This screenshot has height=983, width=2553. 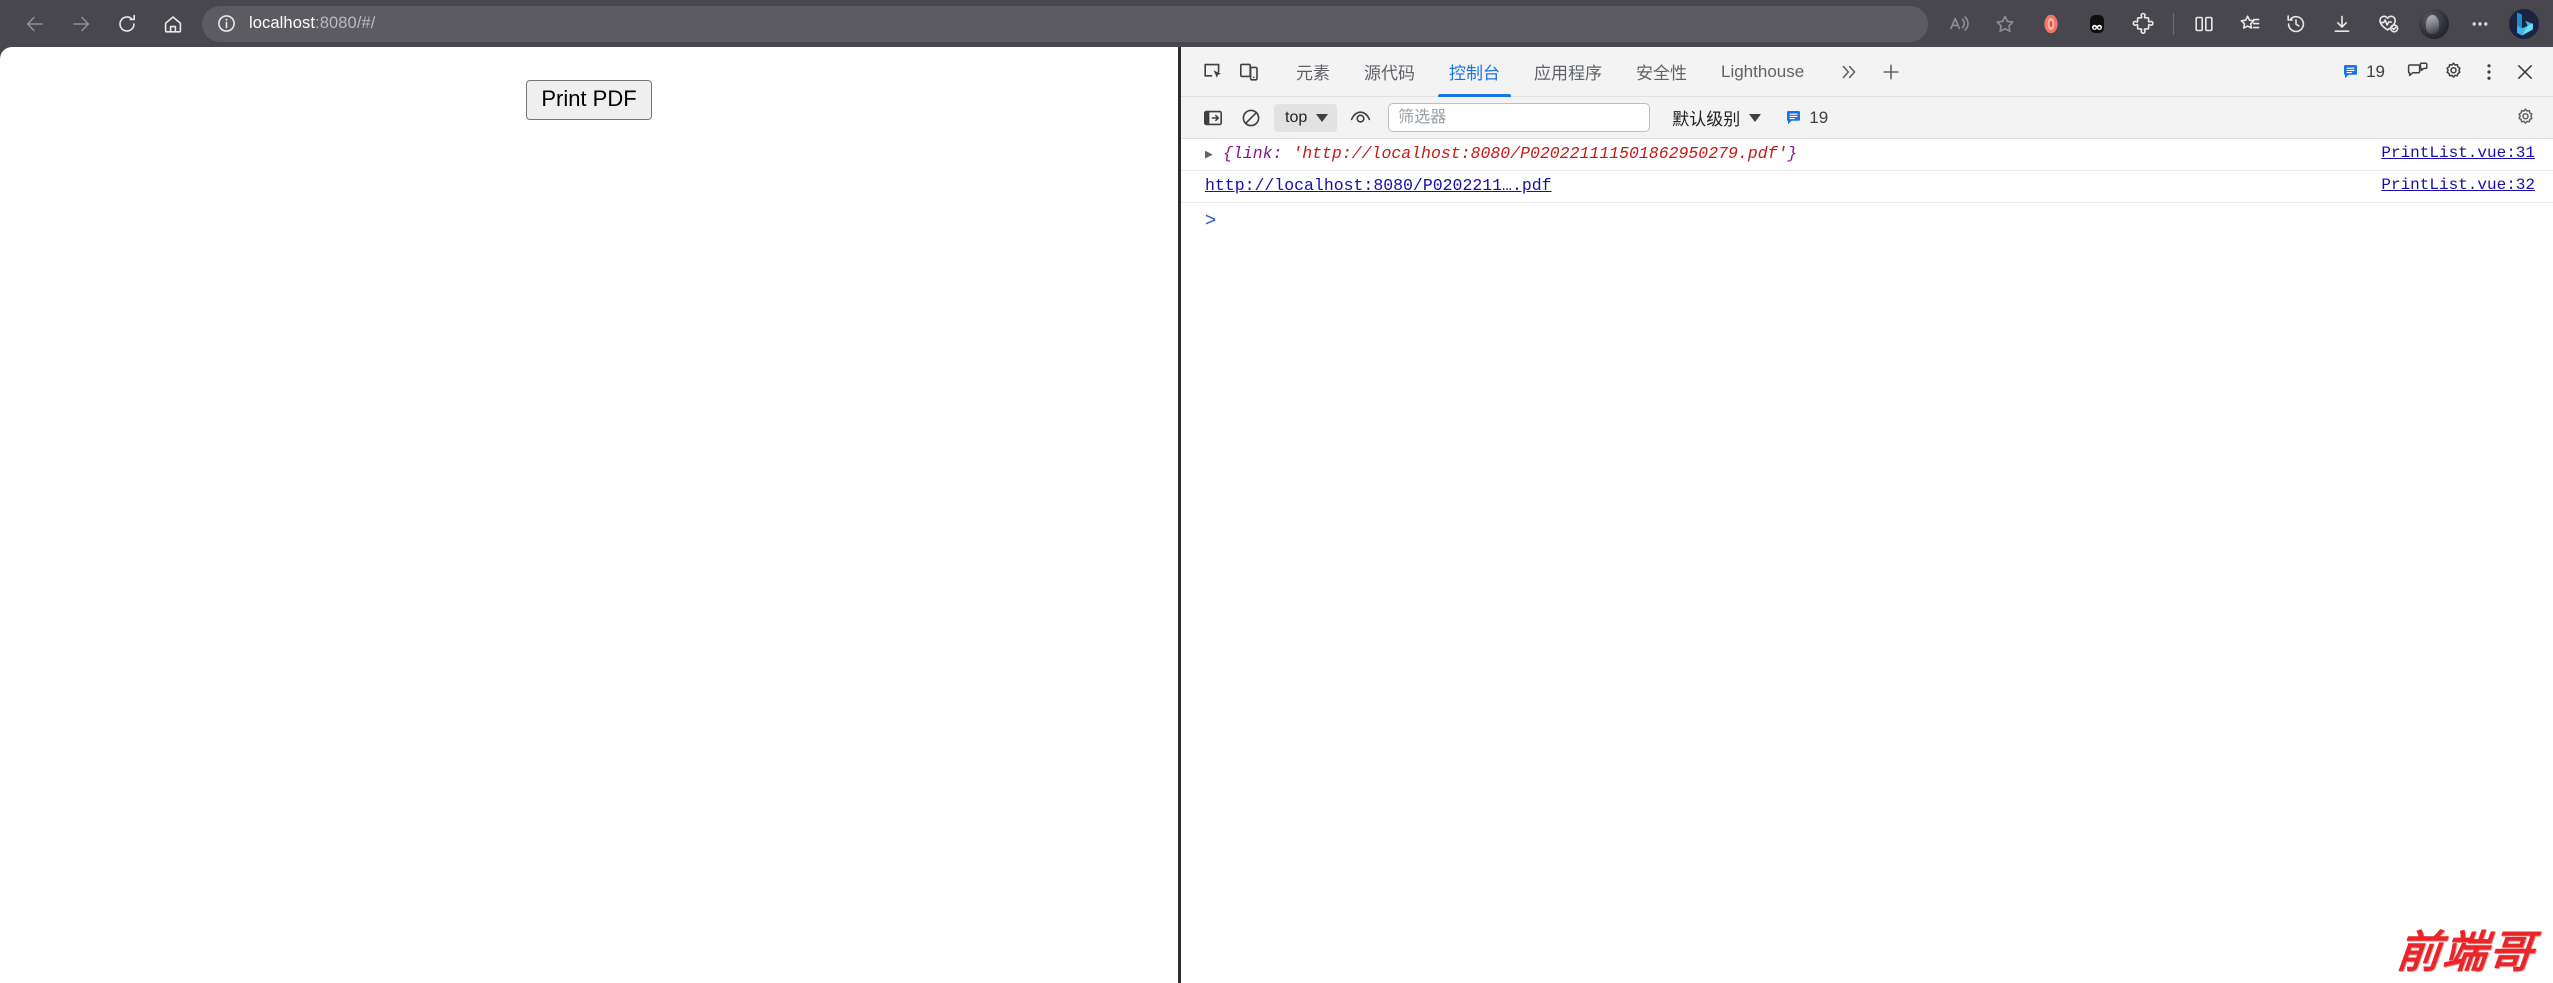 What do you see at coordinates (1296, 117) in the screenshot?
I see `execution-context-value: top` at bounding box center [1296, 117].